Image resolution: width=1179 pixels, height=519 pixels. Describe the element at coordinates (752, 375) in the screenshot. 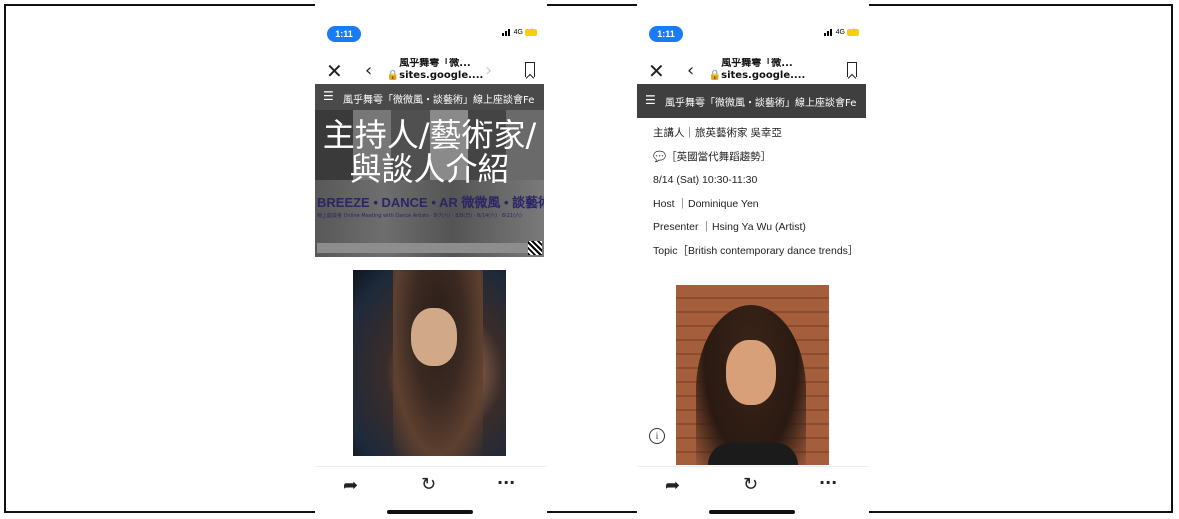

I see `presenter-portrait-photo` at that location.